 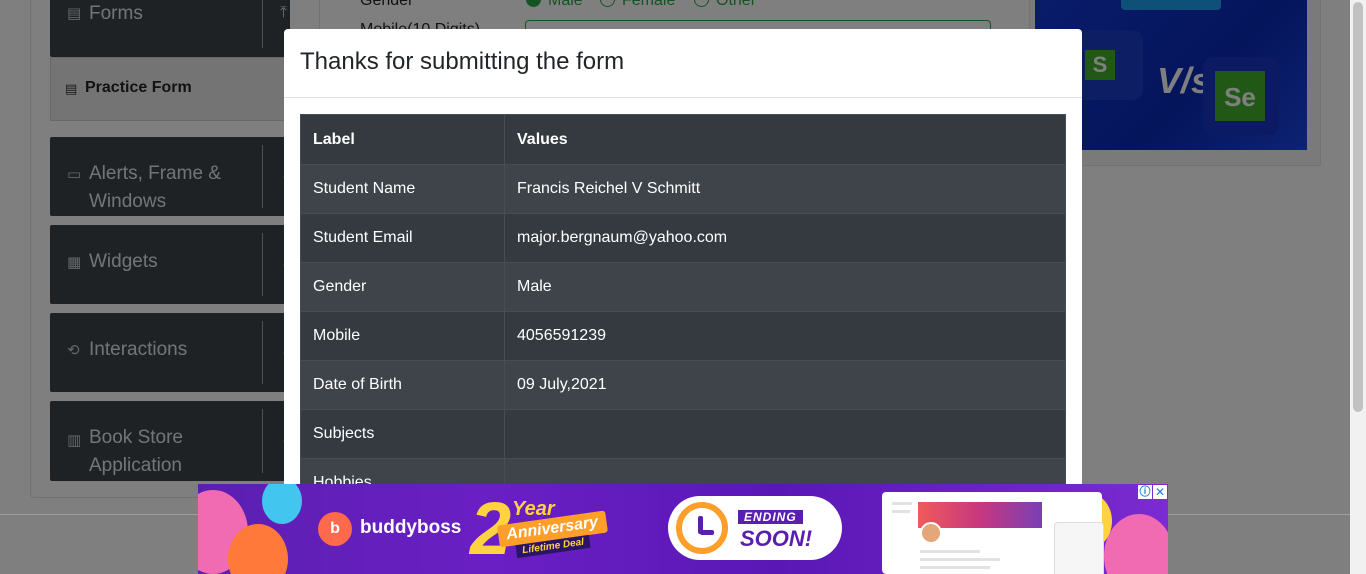 What do you see at coordinates (402, 238) in the screenshot?
I see `row-label: Student Email` at bounding box center [402, 238].